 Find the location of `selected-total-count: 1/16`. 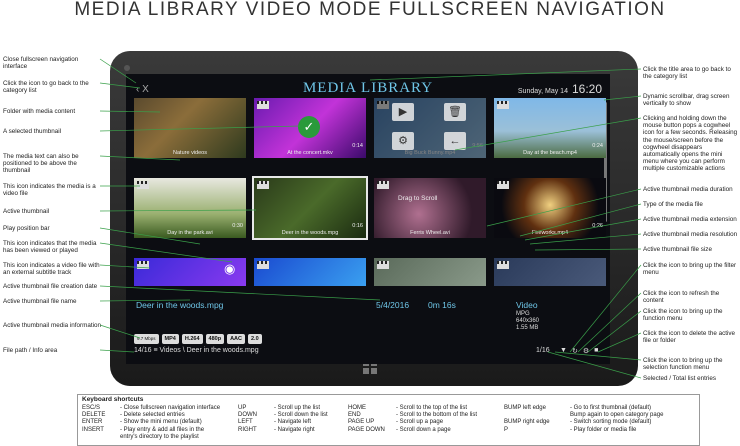

selected-total-count: 1/16 is located at coordinates (543, 350).